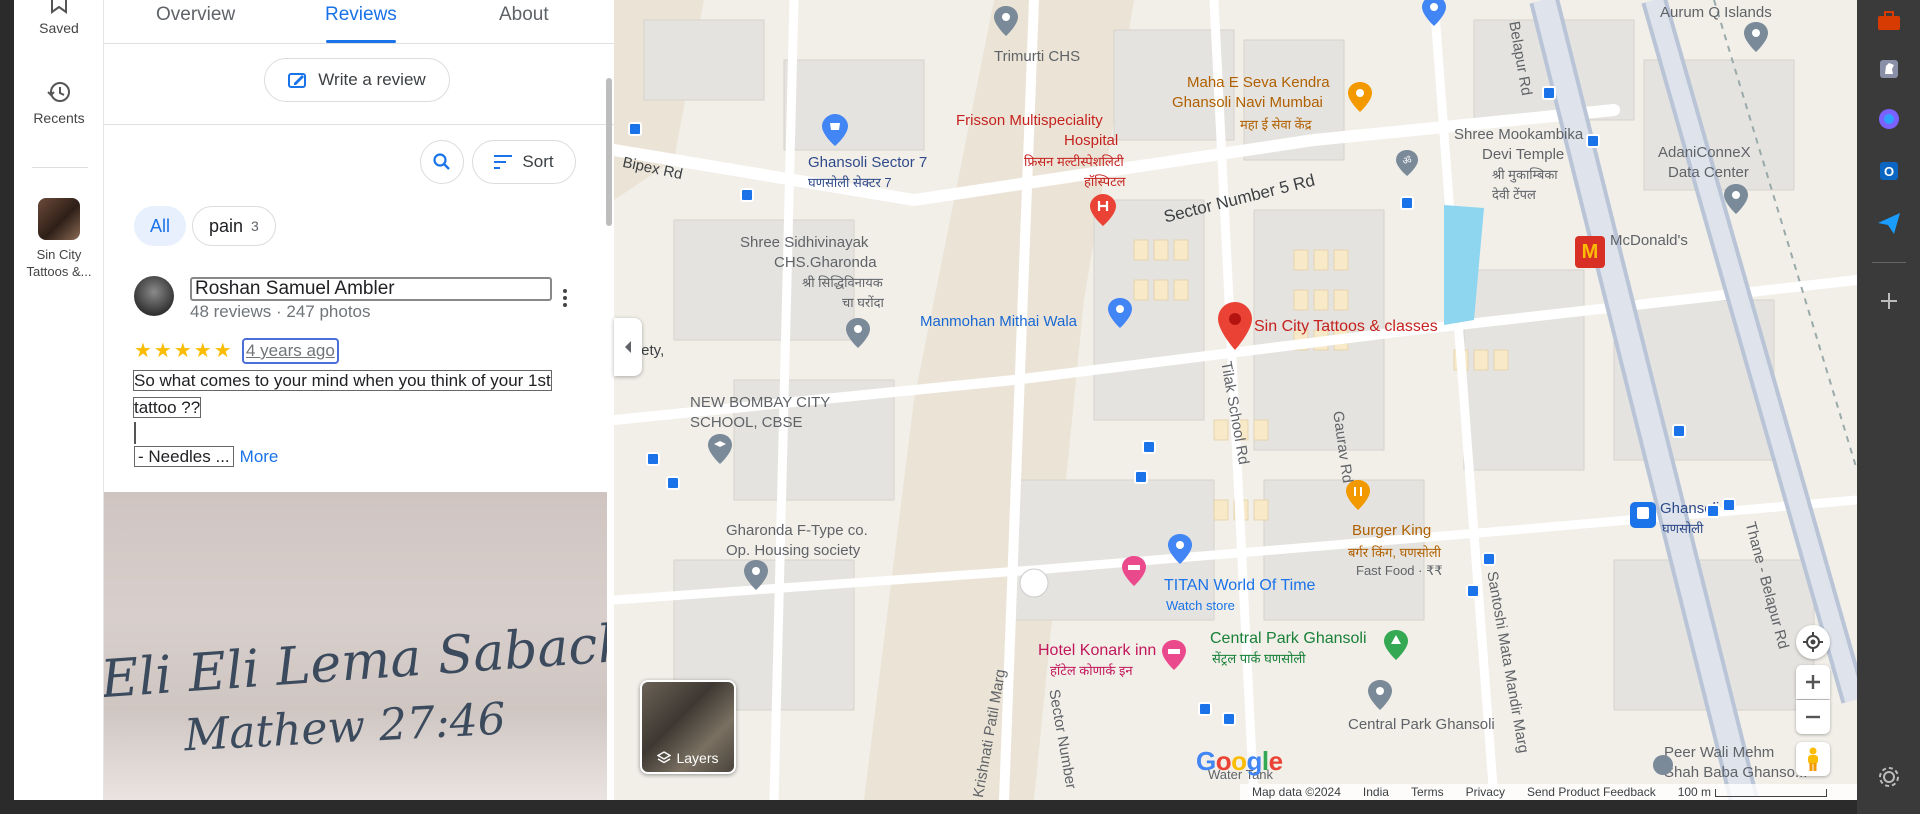  Describe the element at coordinates (59, 18) in the screenshot. I see `saved-button: Saved` at that location.